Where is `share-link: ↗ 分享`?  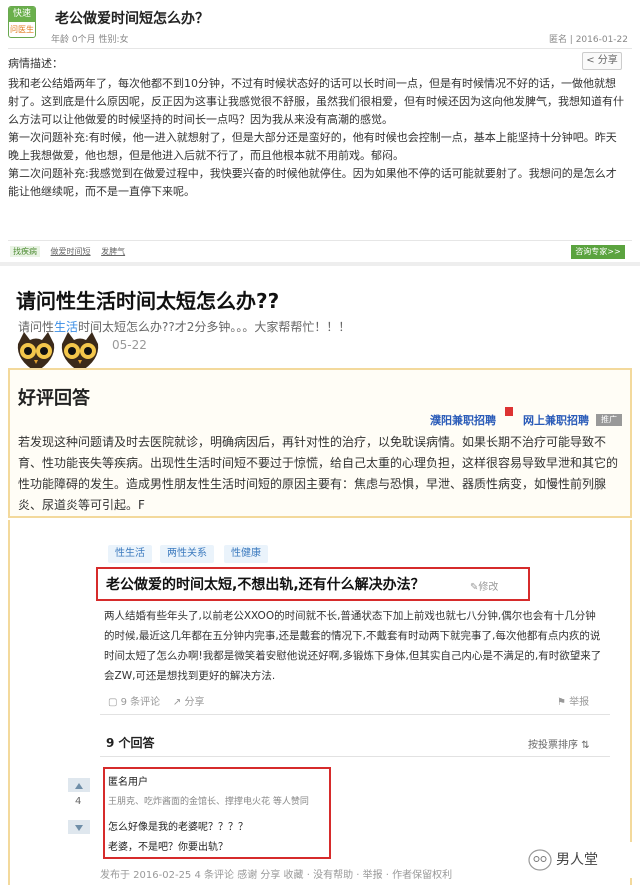 share-link: ↗ 分享 is located at coordinates (189, 702).